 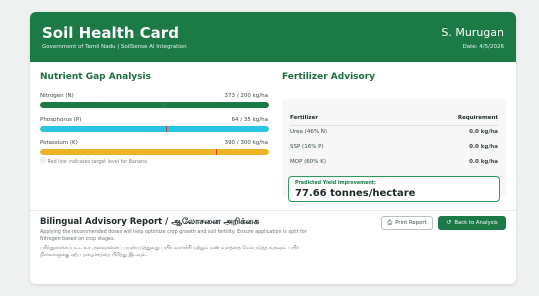 I want to click on farmer-name: S. Murugan, so click(x=472, y=32).